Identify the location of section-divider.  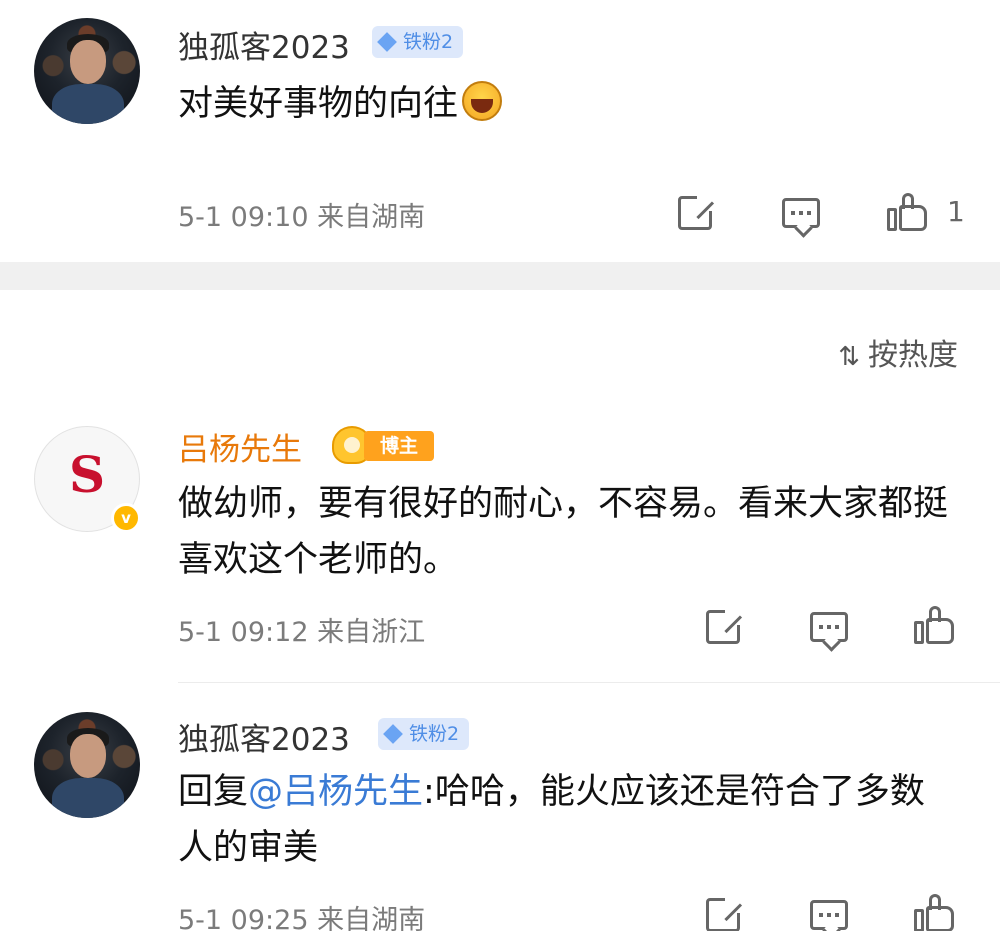
(500, 276).